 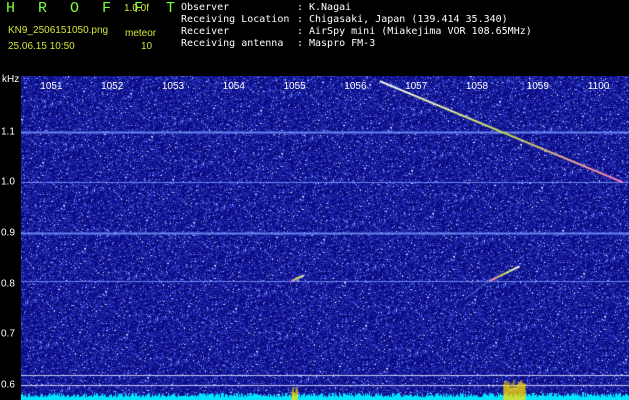 What do you see at coordinates (294, 86) in the screenshot?
I see `x-tick-label: 1055` at bounding box center [294, 86].